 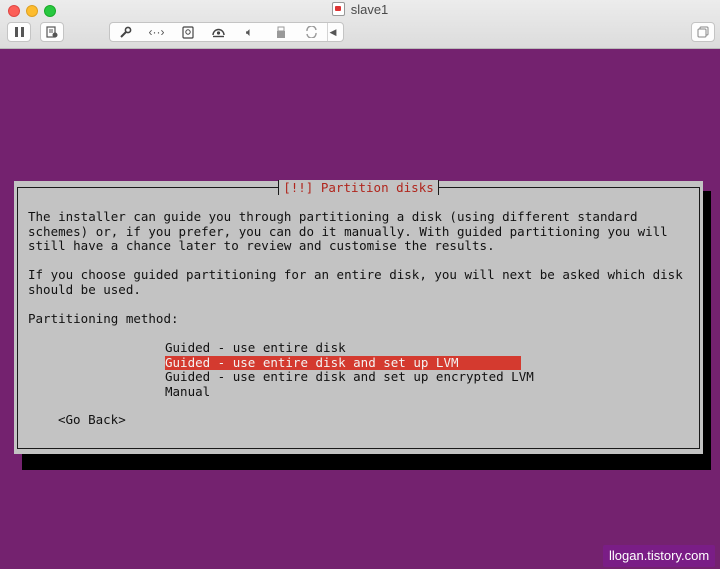 I want to click on chevron-left-icon: ◀, so click(x=333, y=31).